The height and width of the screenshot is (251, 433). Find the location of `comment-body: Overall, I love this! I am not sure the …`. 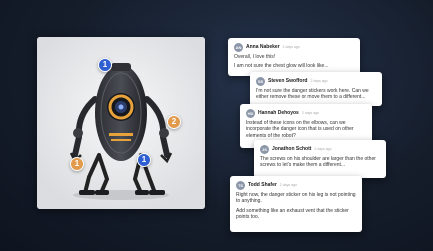

comment-body: Overall, I love this! I am not sure the … is located at coordinates (281, 62).